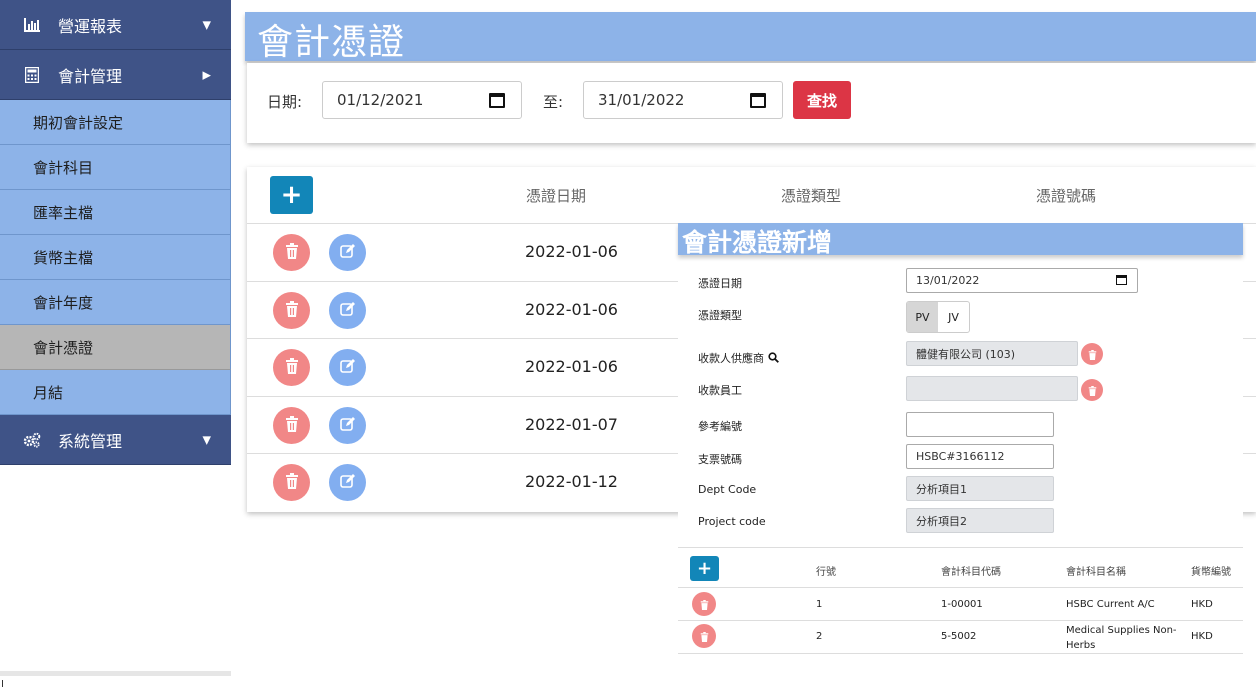 Image resolution: width=1256 pixels, height=687 pixels. Describe the element at coordinates (32, 440) in the screenshot. I see `gears-icon` at that location.